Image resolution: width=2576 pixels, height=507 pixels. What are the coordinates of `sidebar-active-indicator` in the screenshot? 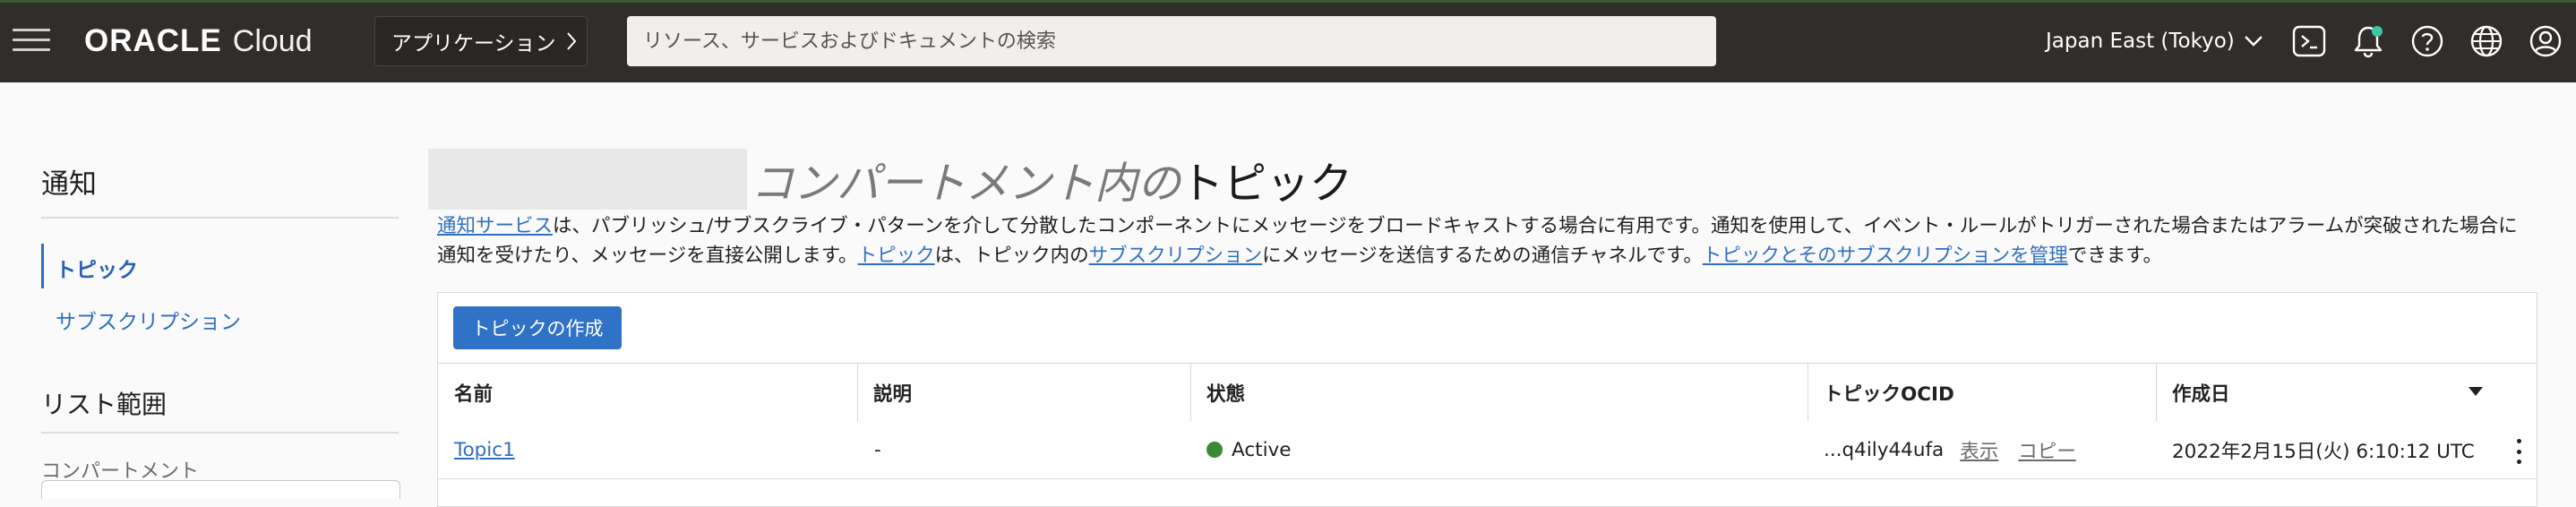 It's located at (42, 266).